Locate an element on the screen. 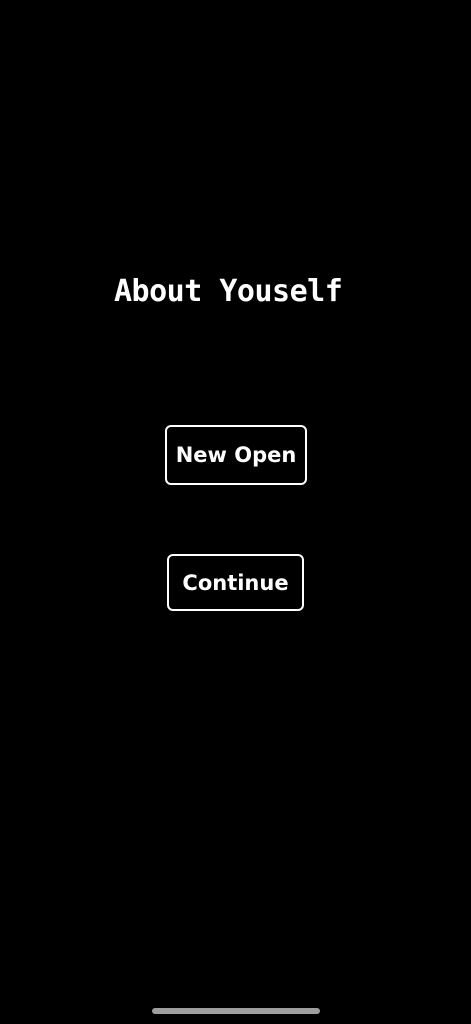 This screenshot has width=471, height=1024. home-indicator is located at coordinates (236, 1011).